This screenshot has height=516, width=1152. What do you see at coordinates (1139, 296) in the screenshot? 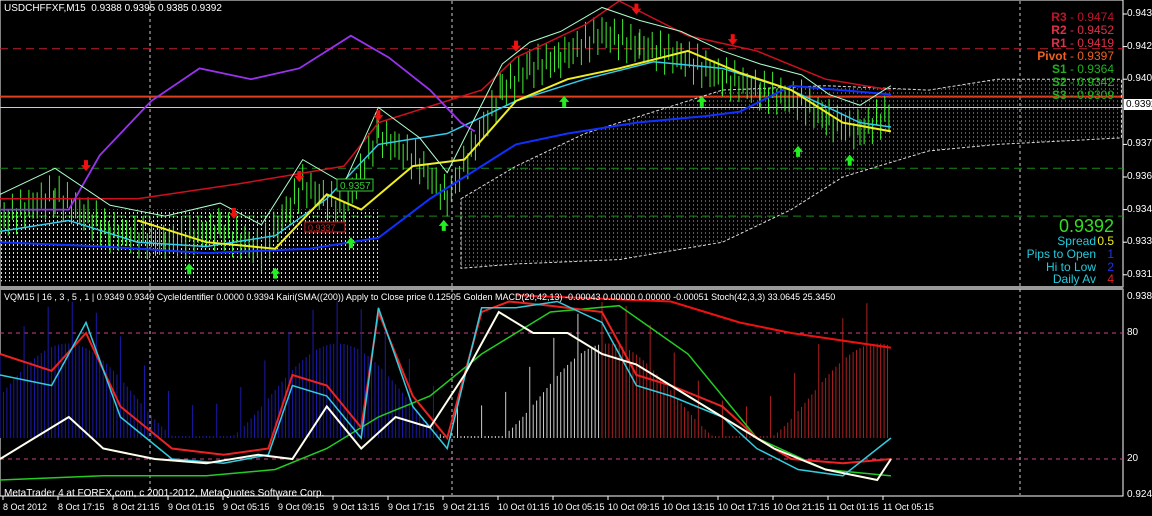
I see `sub-axis-top: 0.9386` at bounding box center [1139, 296].